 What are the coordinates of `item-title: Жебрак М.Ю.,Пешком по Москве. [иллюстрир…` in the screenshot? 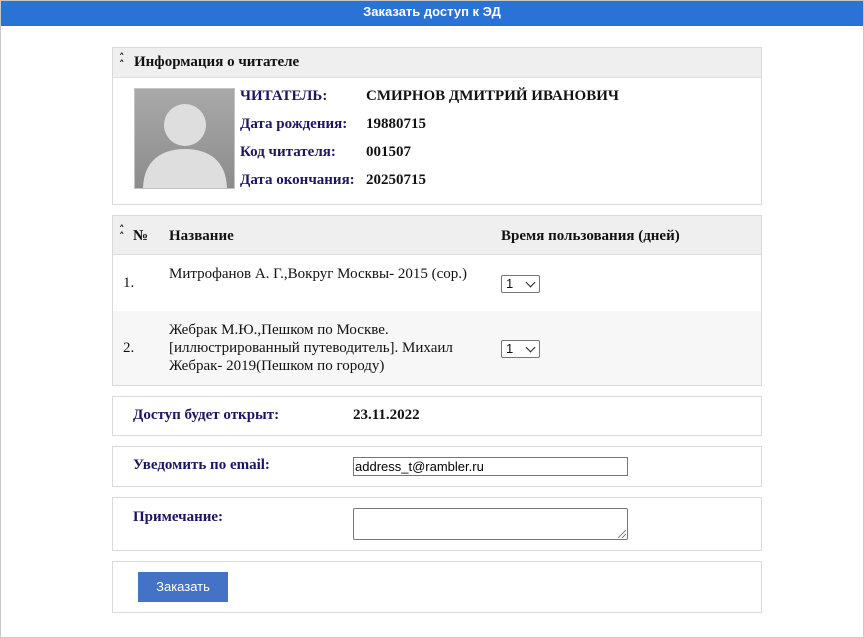 It's located at (311, 348).